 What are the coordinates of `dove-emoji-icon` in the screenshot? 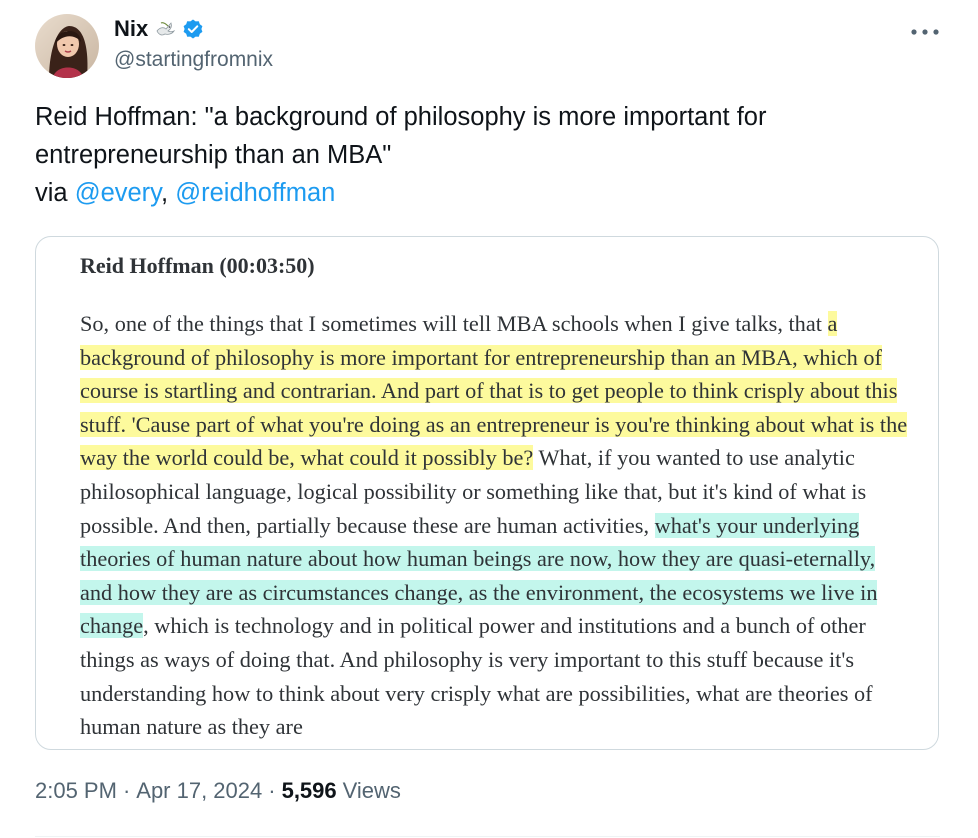 It's located at (165, 29).